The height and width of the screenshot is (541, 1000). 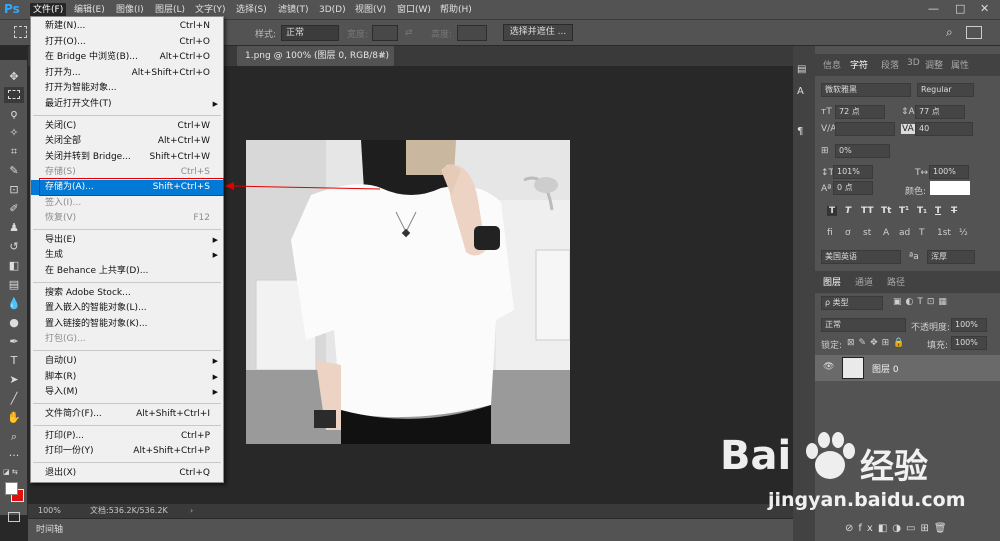 I want to click on menu-edit: 编辑(E), so click(x=89, y=10).